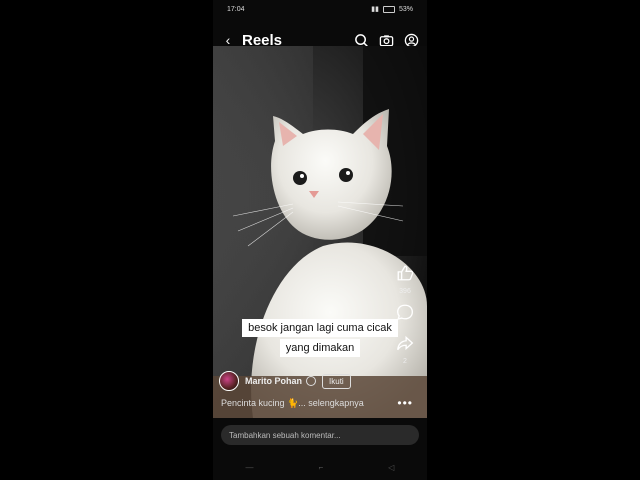 The height and width of the screenshot is (480, 640). What do you see at coordinates (405, 403) in the screenshot?
I see `more-icon: •••` at bounding box center [405, 403].